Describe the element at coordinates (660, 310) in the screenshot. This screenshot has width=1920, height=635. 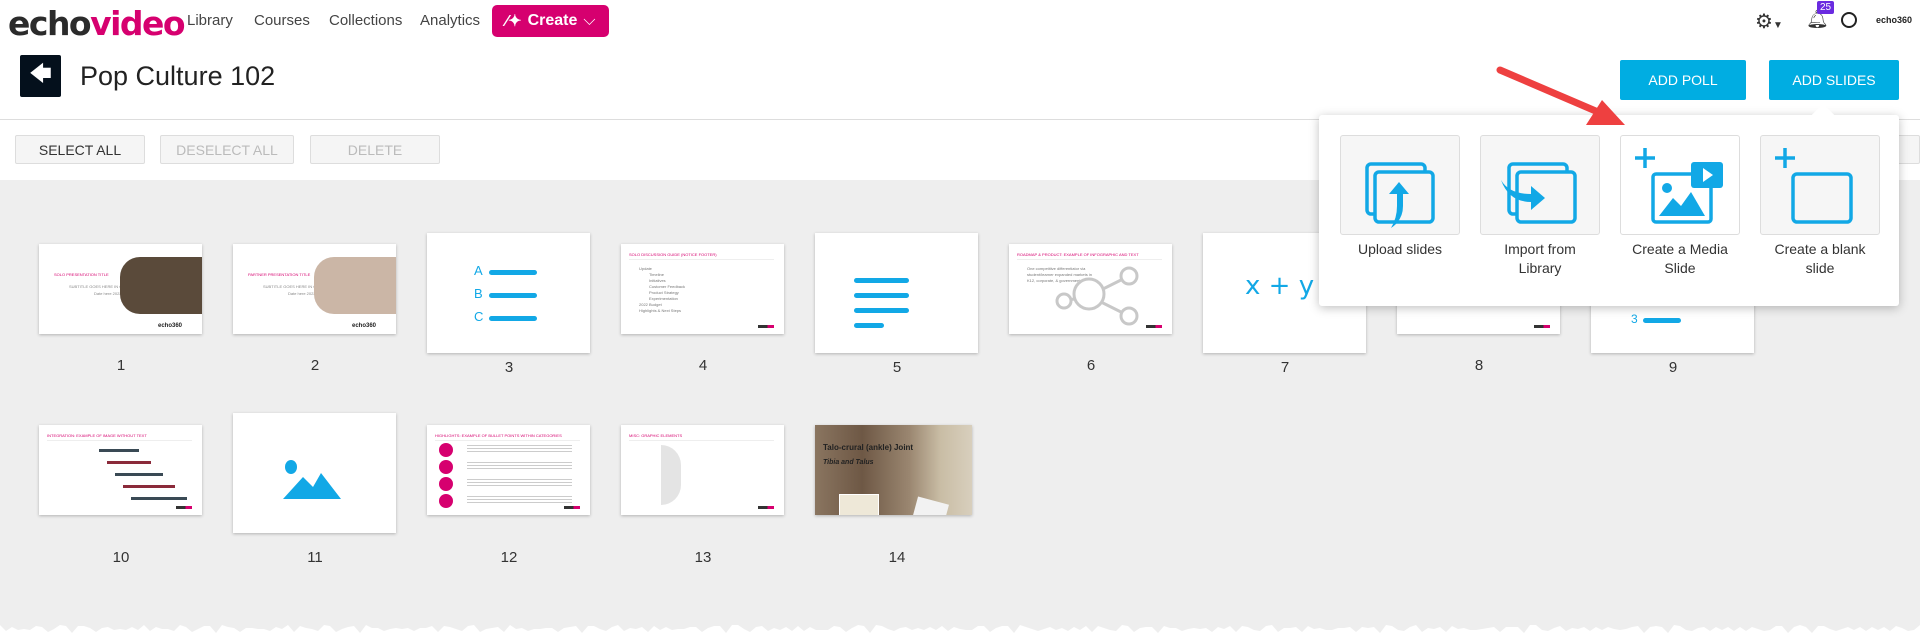
I see `slide-text-line: Highlights & Next Steps` at that location.